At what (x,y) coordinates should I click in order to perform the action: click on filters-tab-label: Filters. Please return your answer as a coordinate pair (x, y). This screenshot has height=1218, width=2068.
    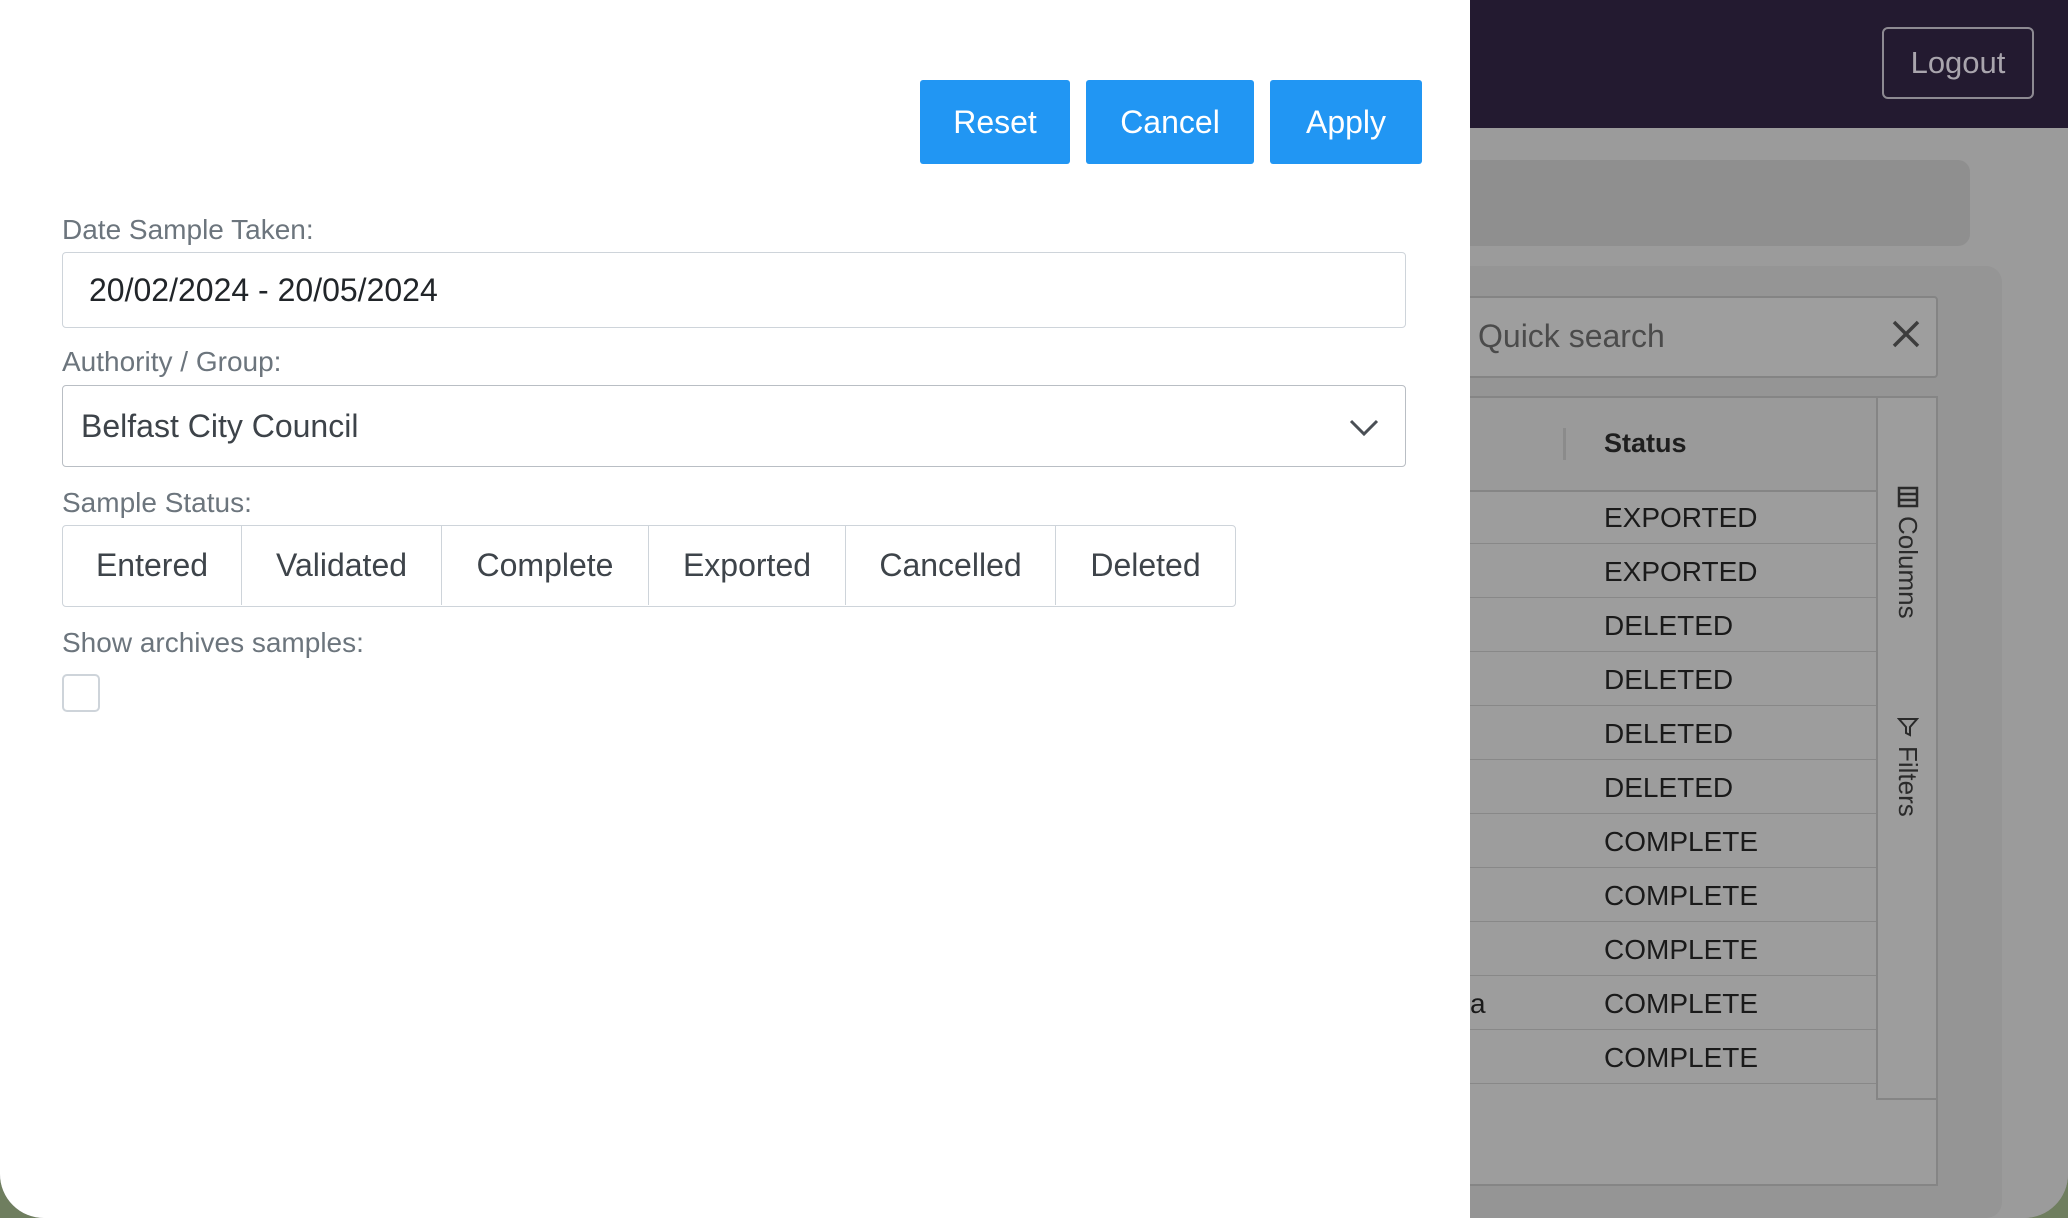
    Looking at the image, I should click on (1908, 781).